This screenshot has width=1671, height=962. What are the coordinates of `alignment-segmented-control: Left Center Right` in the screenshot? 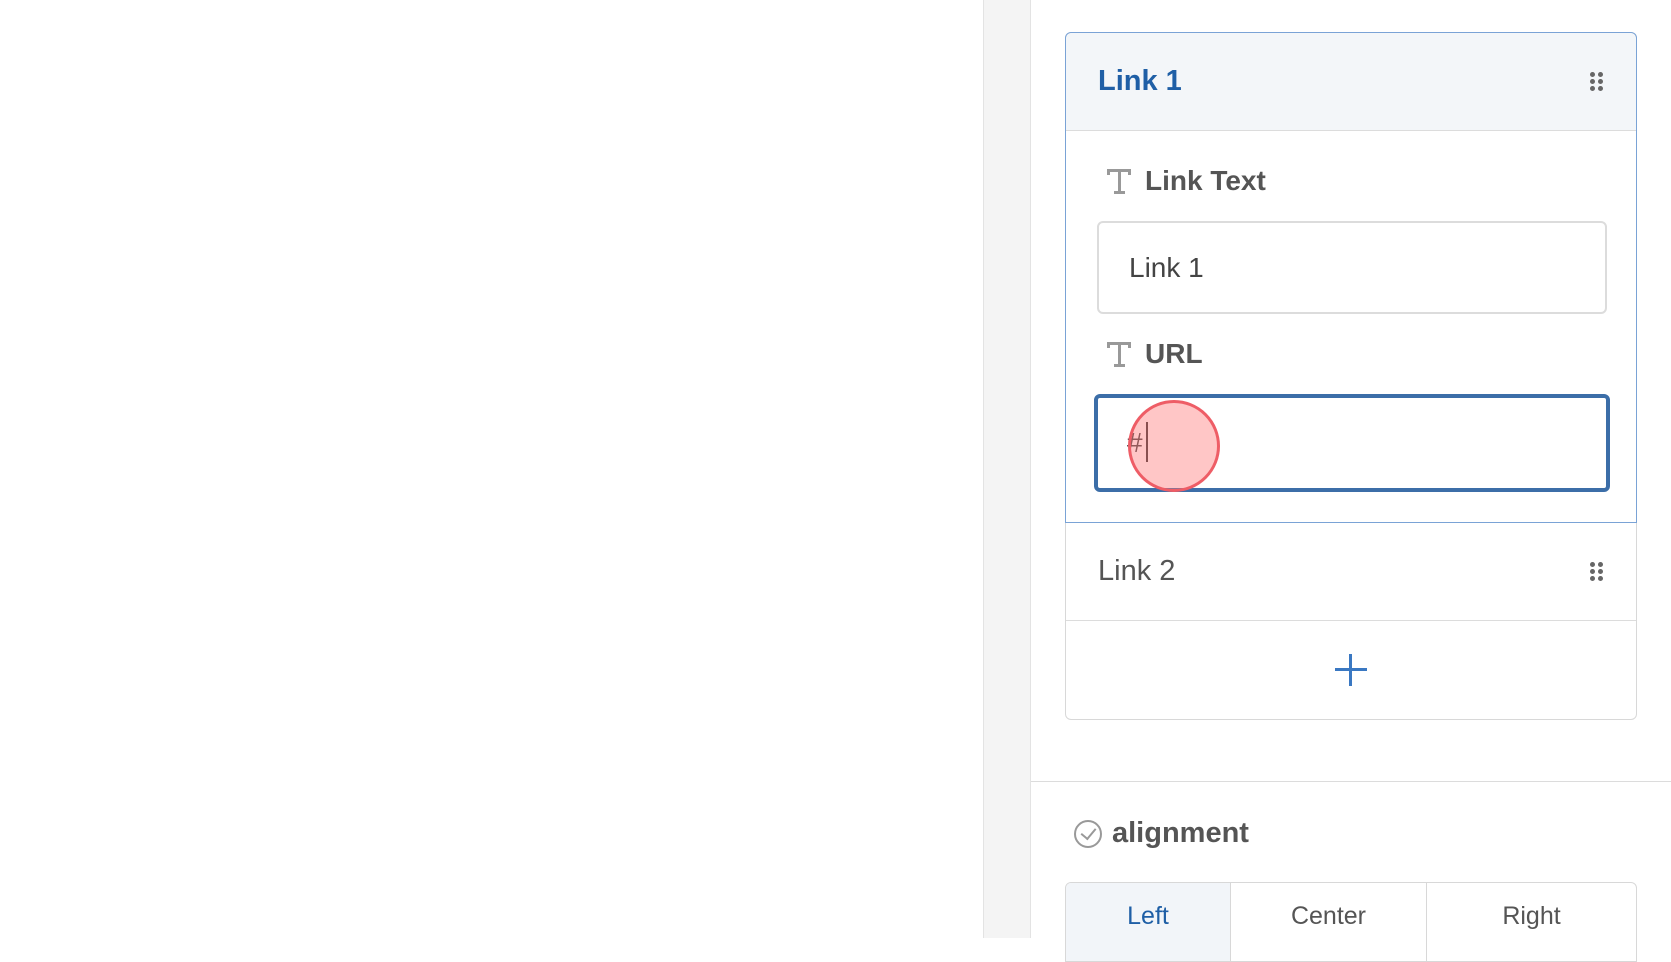 It's located at (1351, 922).